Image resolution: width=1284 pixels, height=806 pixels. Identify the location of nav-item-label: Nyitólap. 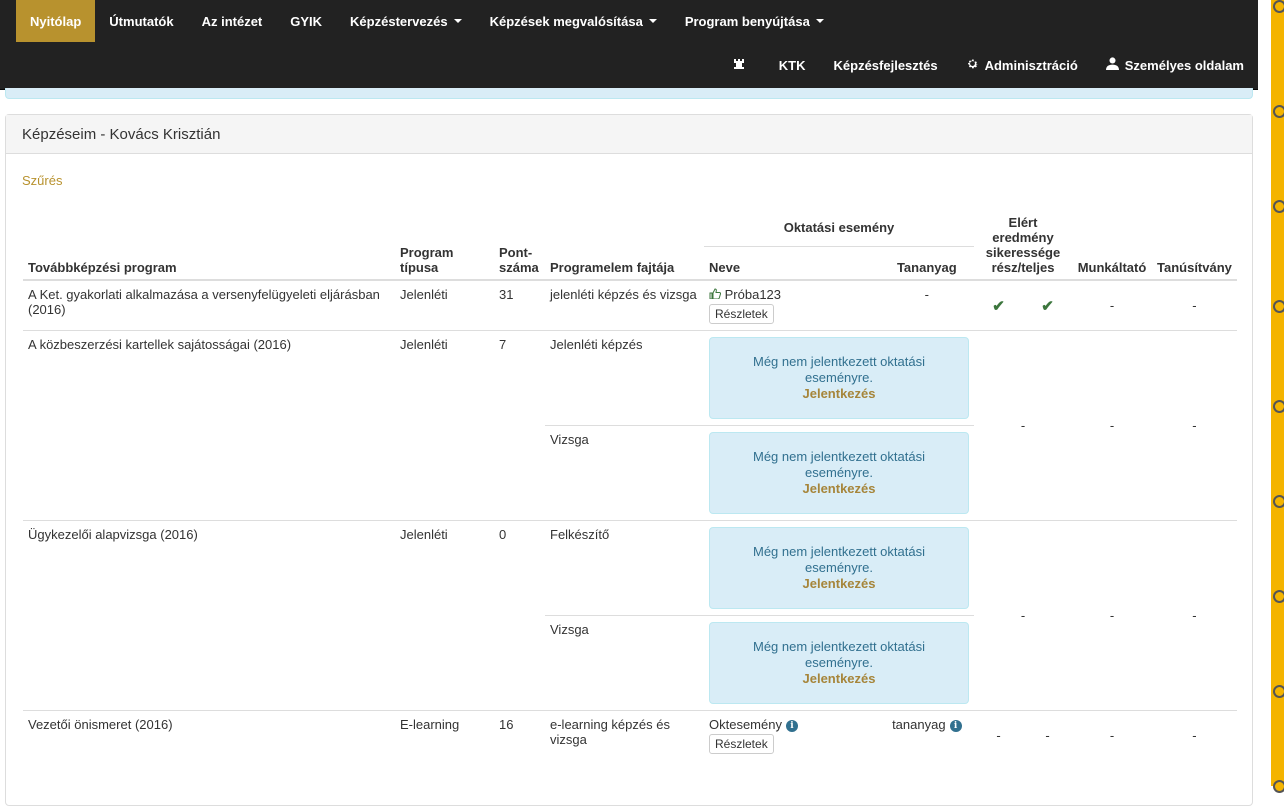
(56, 21).